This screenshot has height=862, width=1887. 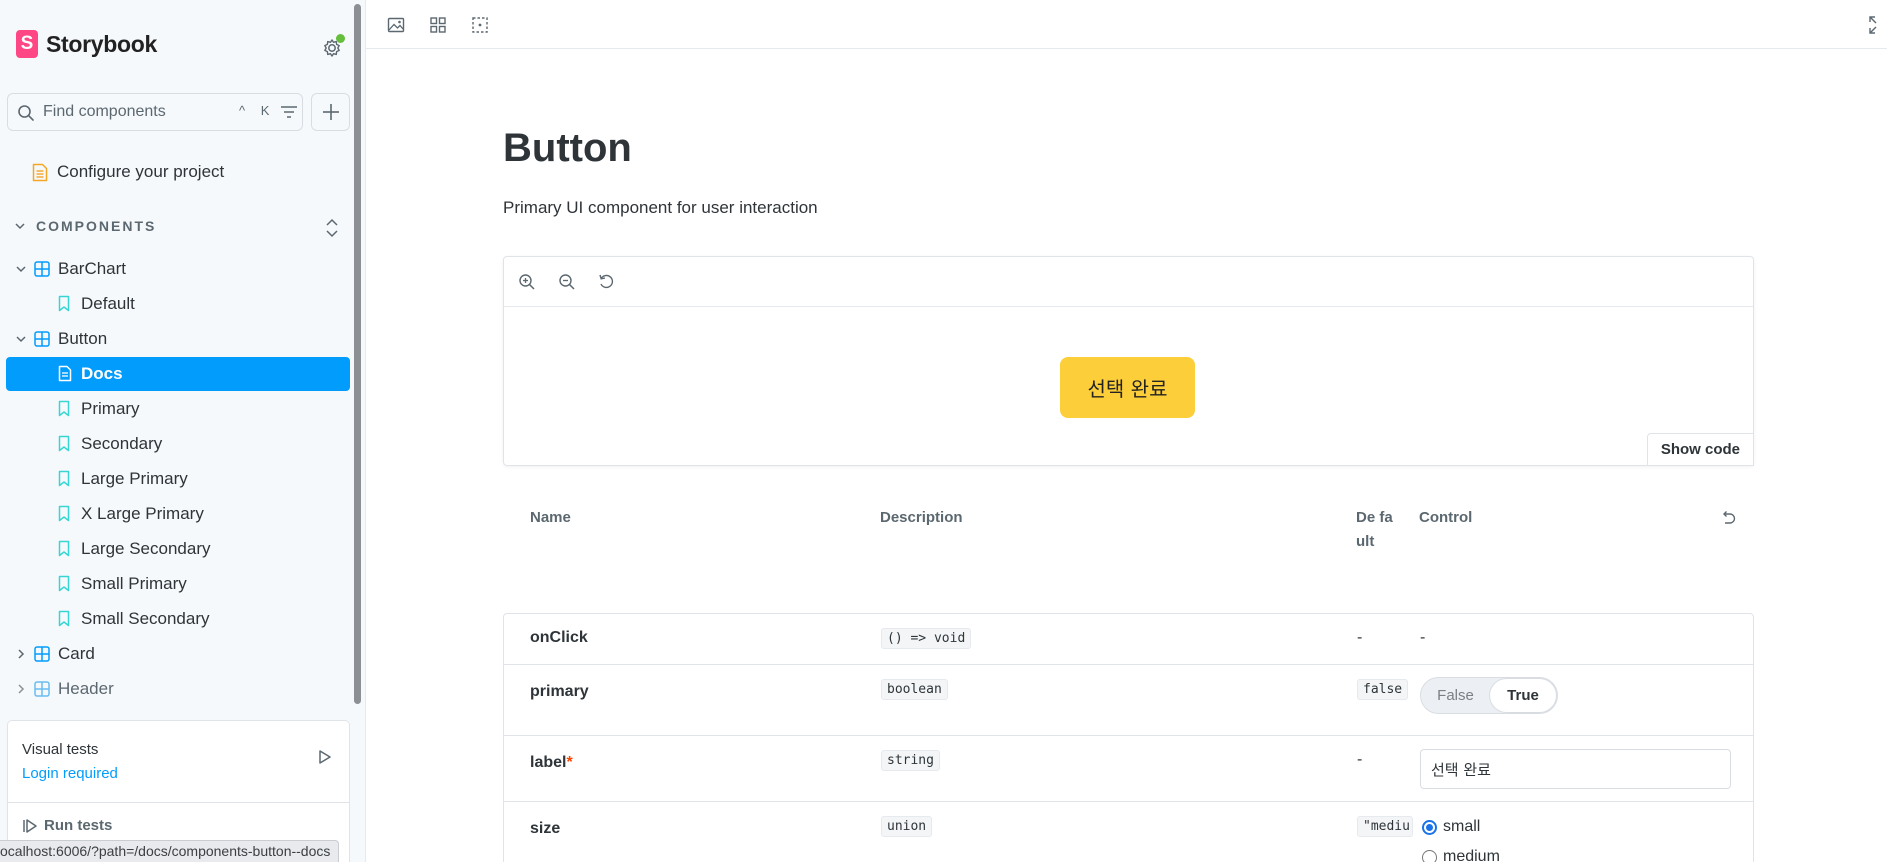 I want to click on label-input, so click(x=1575, y=769).